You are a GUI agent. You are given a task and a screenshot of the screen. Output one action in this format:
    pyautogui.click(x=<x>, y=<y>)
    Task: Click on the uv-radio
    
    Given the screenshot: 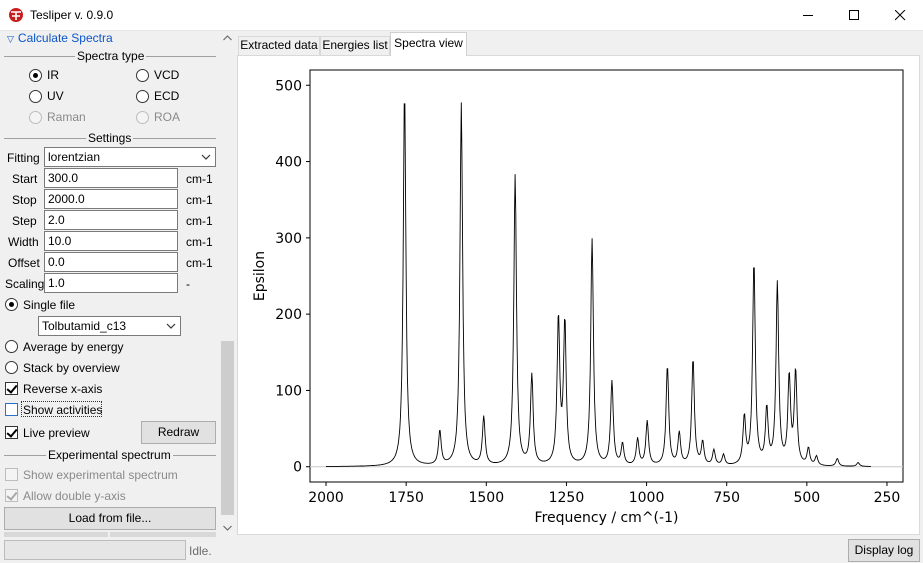 What is the action you would take?
    pyautogui.click(x=35, y=96)
    